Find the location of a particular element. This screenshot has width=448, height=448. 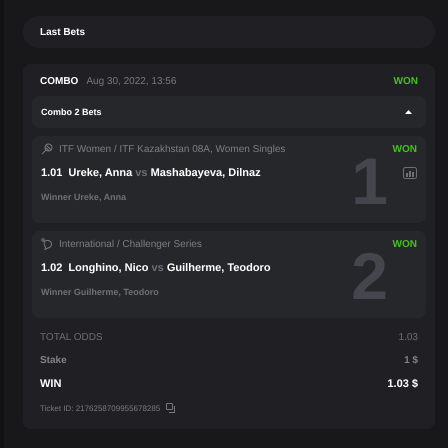

ticket-id: Ticket ID: 2176258709955678285 is located at coordinates (100, 408).